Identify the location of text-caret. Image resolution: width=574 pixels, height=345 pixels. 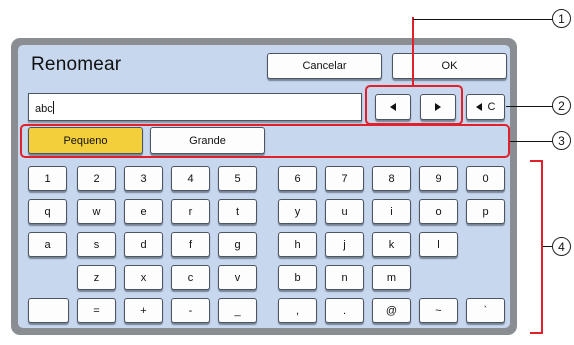
(53, 107).